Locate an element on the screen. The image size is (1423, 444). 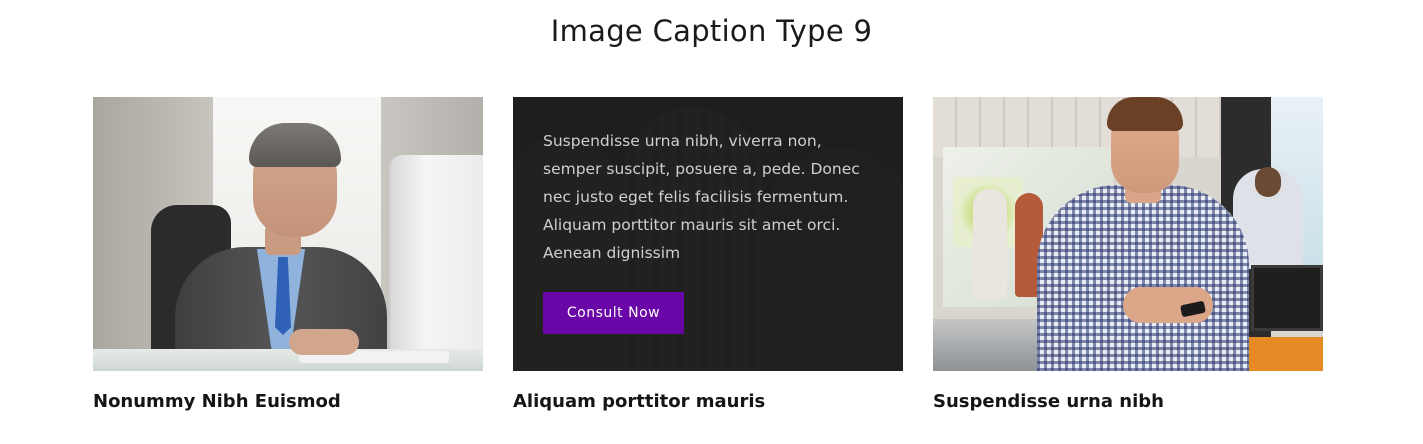
consult-now-button: Consult Now is located at coordinates (613, 313).